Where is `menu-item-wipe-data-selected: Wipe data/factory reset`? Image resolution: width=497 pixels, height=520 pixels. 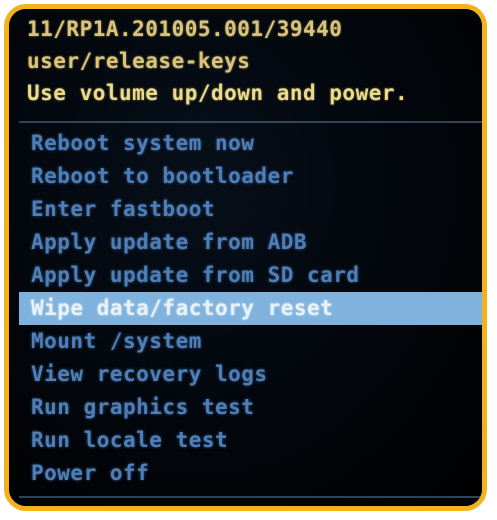
menu-item-wipe-data-selected: Wipe data/factory reset is located at coordinates (250, 308).